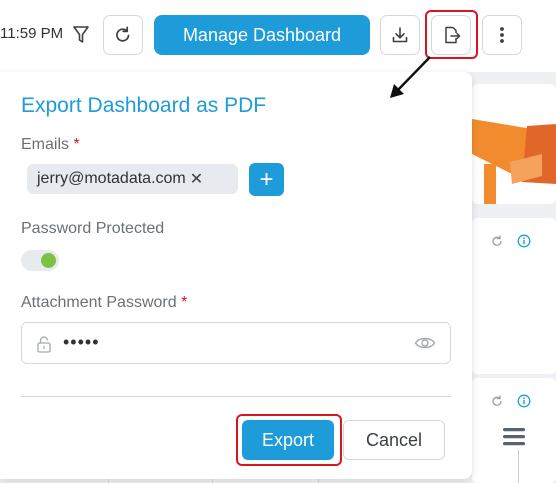 The height and width of the screenshot is (483, 556). Describe the element at coordinates (111, 178) in the screenshot. I see `email-chip-text: jerry@motadata.com` at that location.